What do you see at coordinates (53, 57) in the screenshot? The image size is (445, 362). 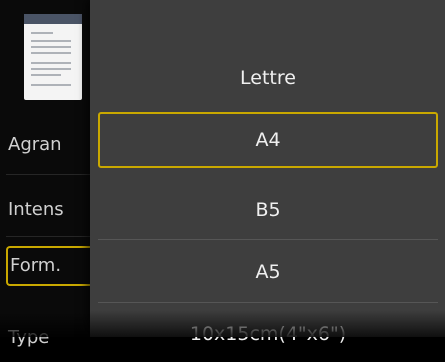 I see `document-preview-icon` at bounding box center [53, 57].